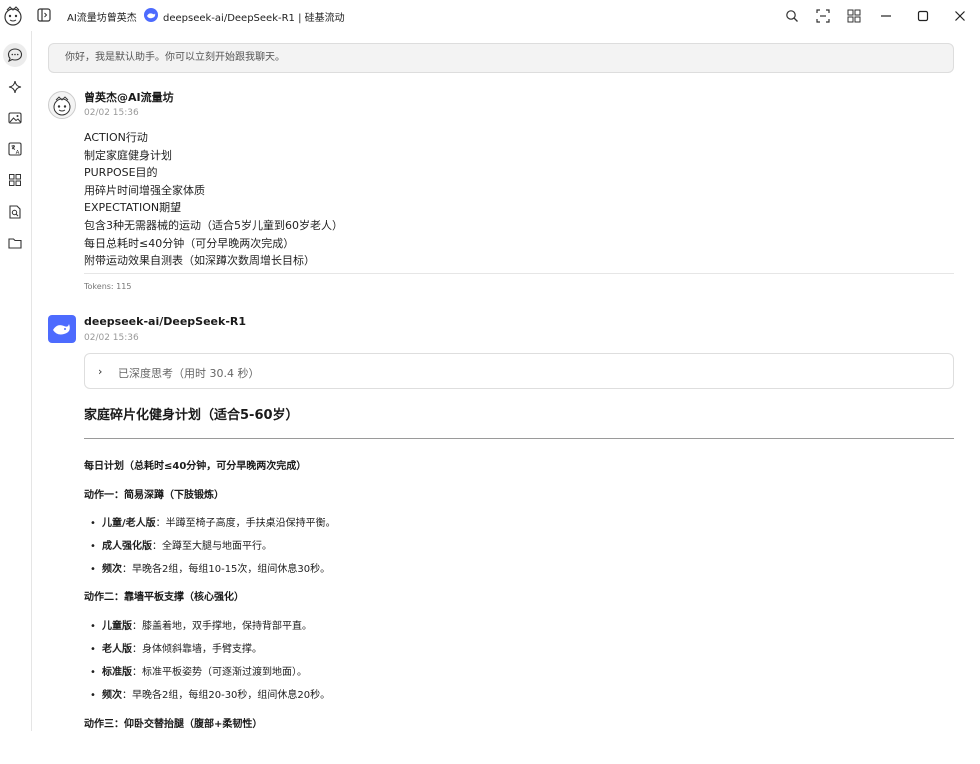 The image size is (980, 764). Describe the element at coordinates (129, 523) in the screenshot. I see `list-item-label: 儿童/老人版` at that location.